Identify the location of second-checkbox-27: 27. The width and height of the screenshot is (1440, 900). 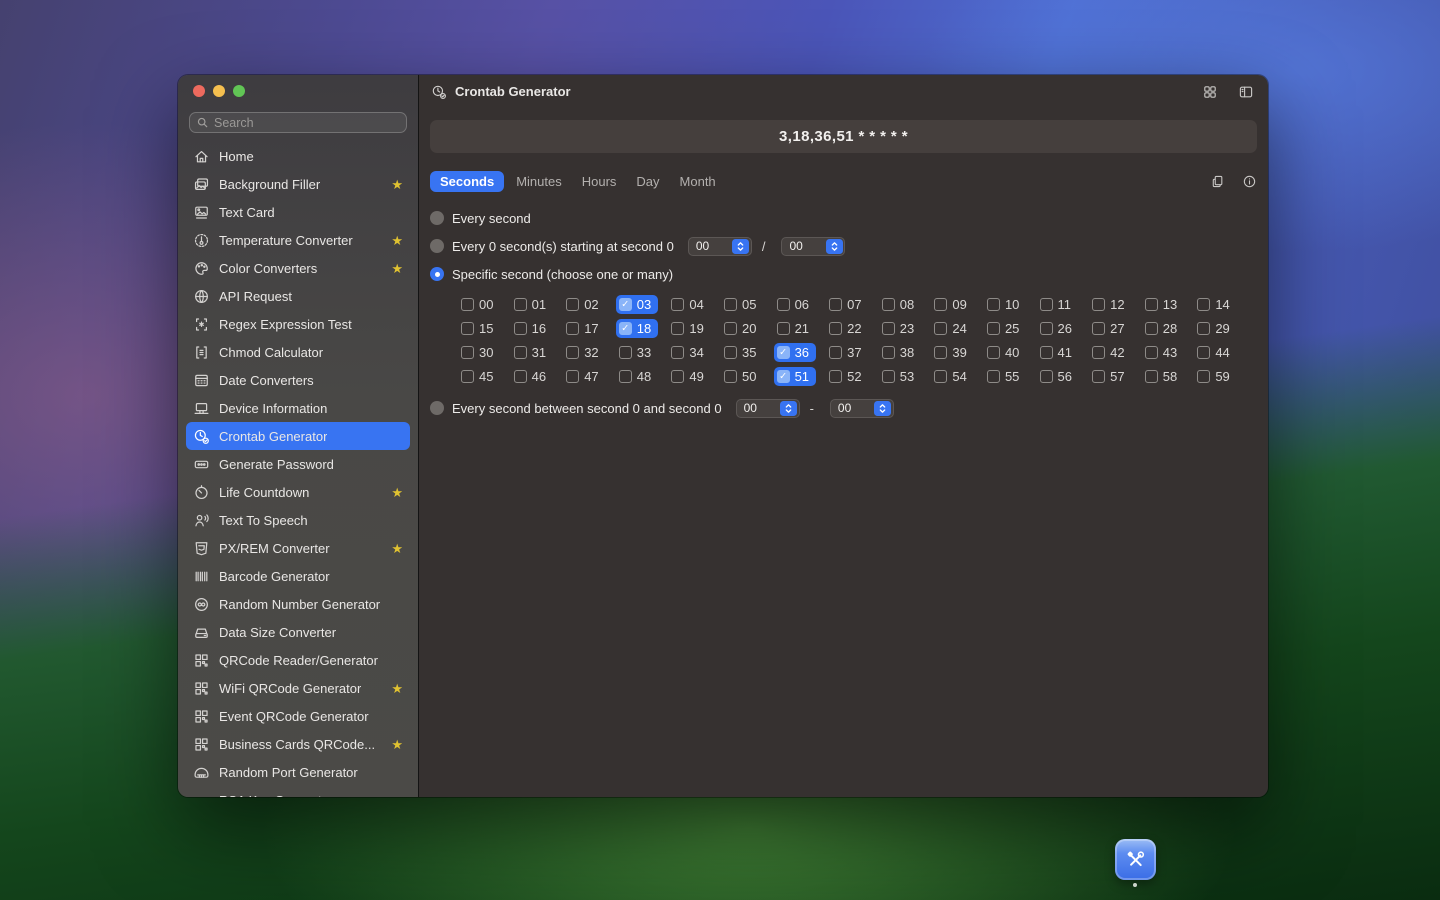
(1118, 328).